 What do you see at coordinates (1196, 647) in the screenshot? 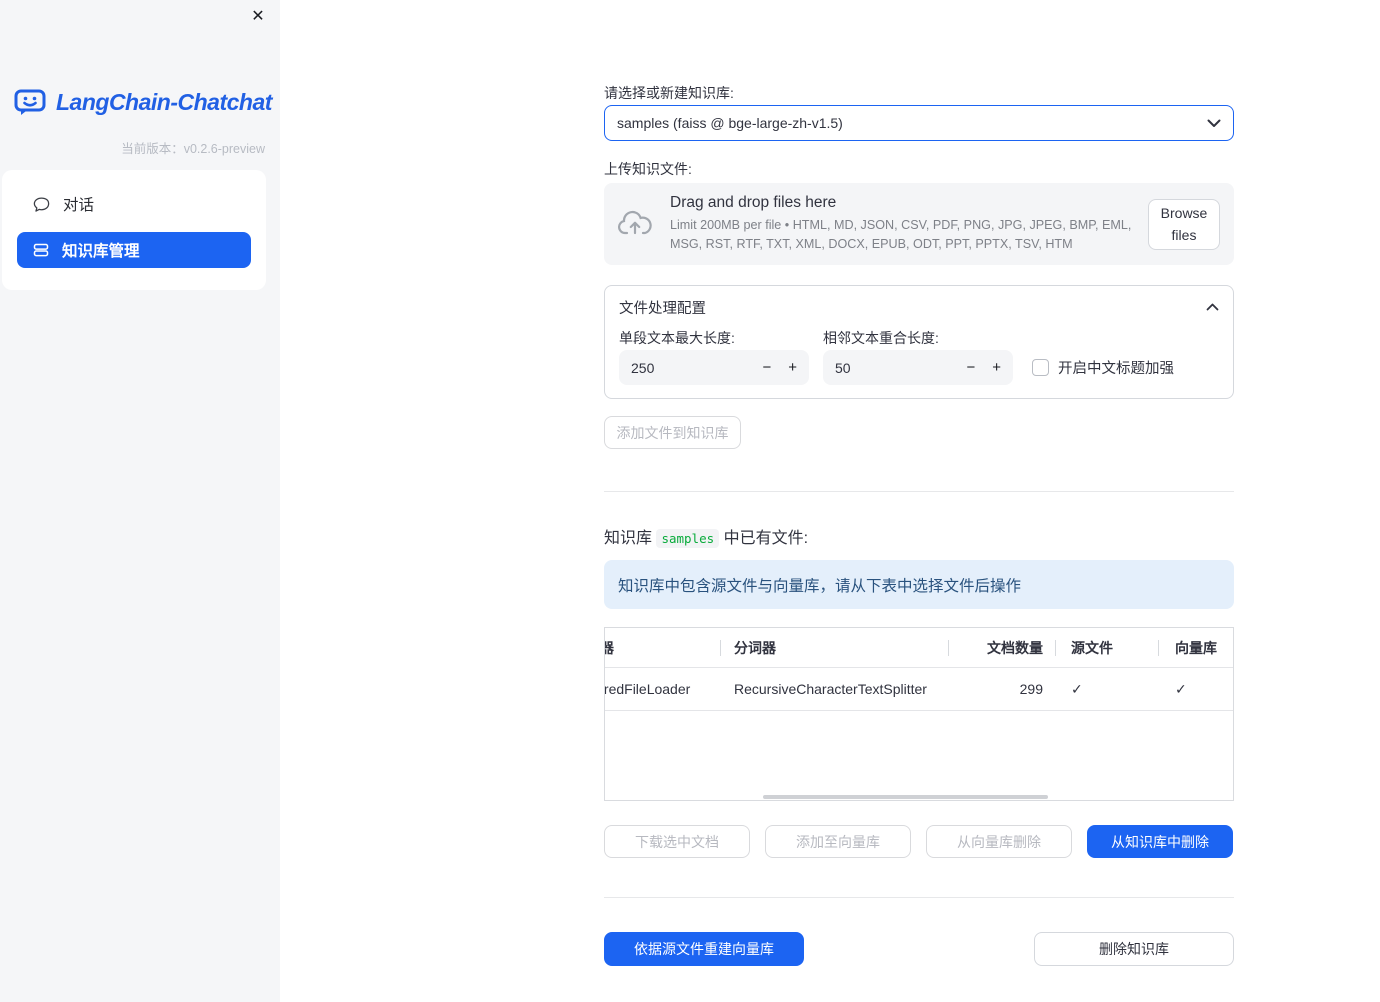
I see `column-header-vector-store: 向量库` at bounding box center [1196, 647].